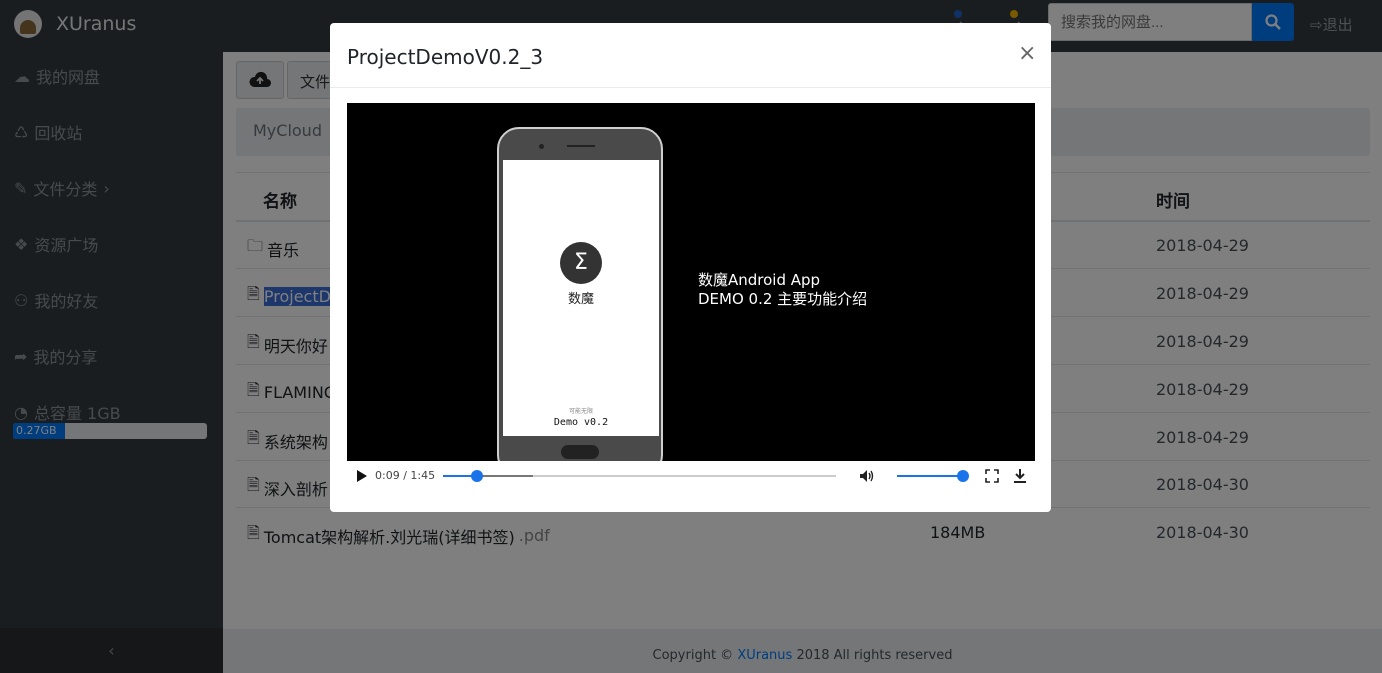 The image size is (1382, 673). I want to click on app-name: 数魔, so click(580, 299).